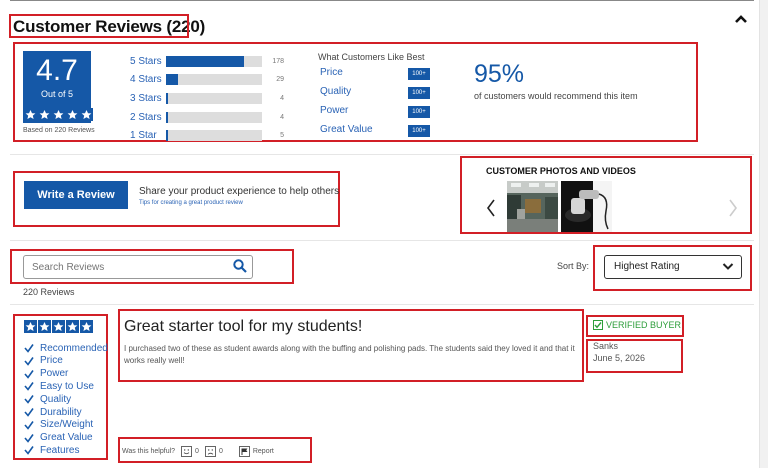  What do you see at coordinates (334, 110) in the screenshot?
I see `like-item-label: Power` at bounding box center [334, 110].